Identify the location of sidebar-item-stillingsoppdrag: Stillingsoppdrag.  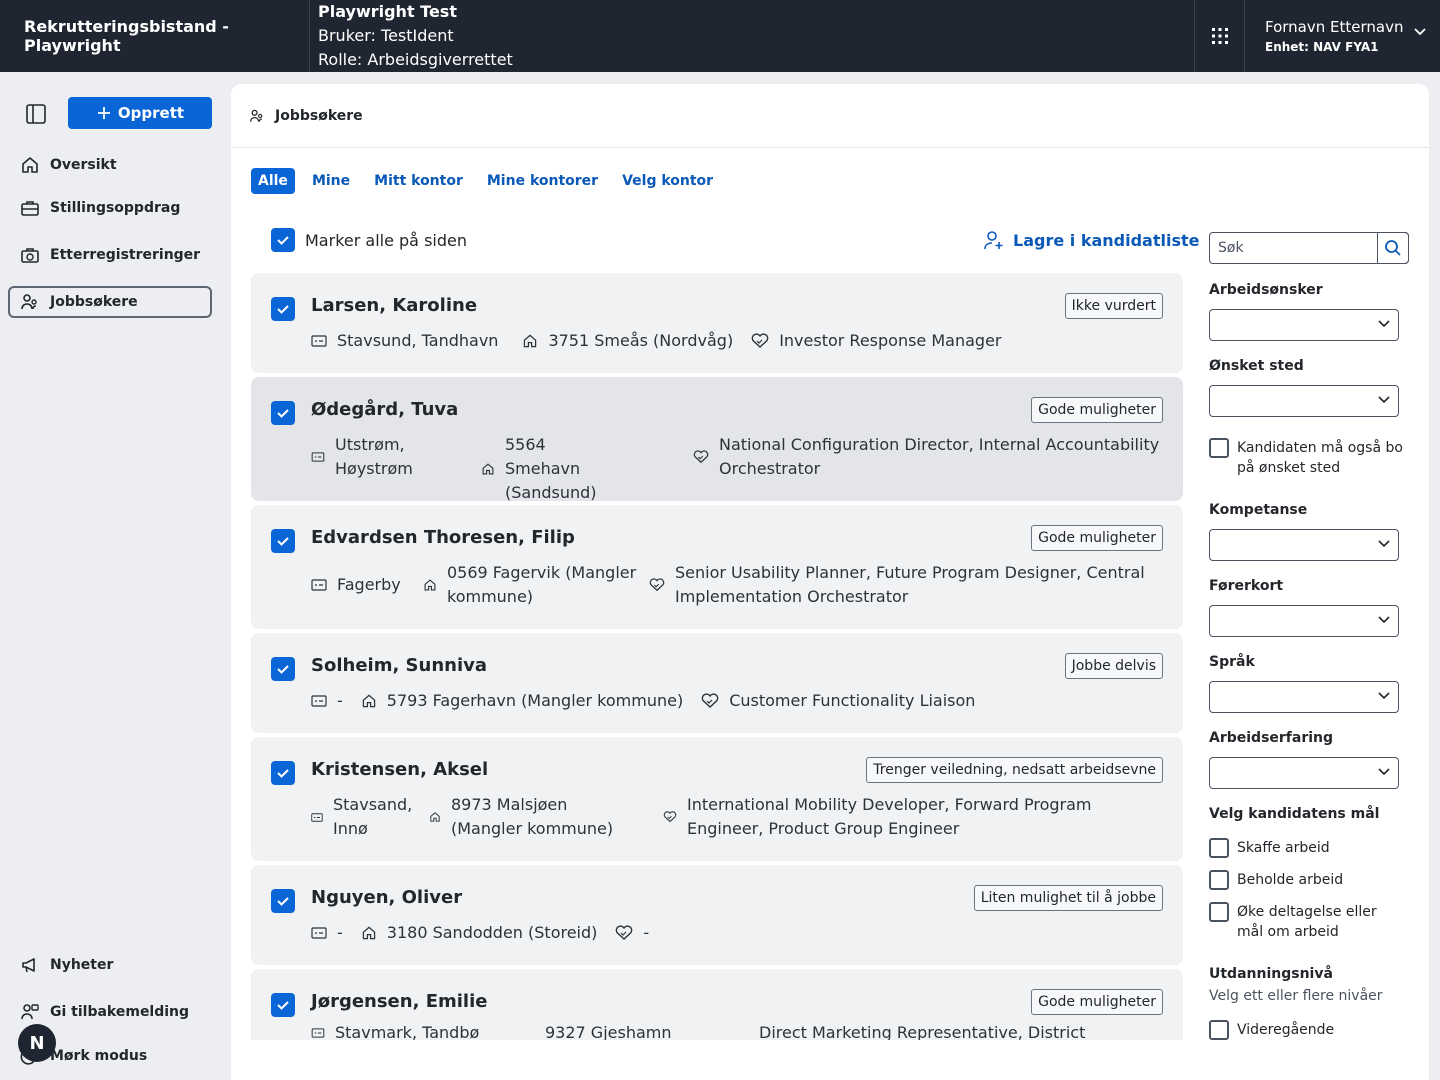
(110, 208).